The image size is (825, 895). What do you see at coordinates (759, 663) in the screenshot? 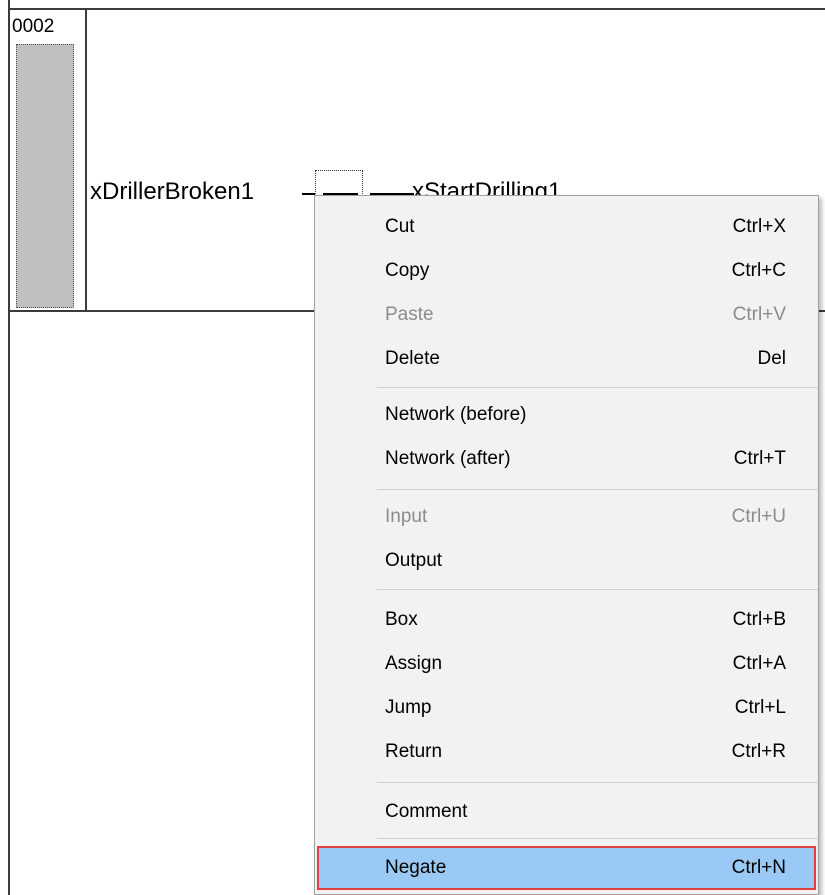
I see `menu-item-shortcut: Ctrl+A` at bounding box center [759, 663].